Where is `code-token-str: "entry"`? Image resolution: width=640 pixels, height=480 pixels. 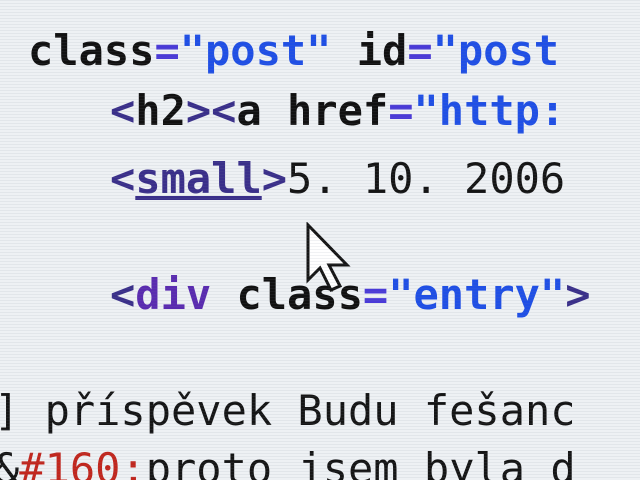 code-token-str: "entry" is located at coordinates (477, 294).